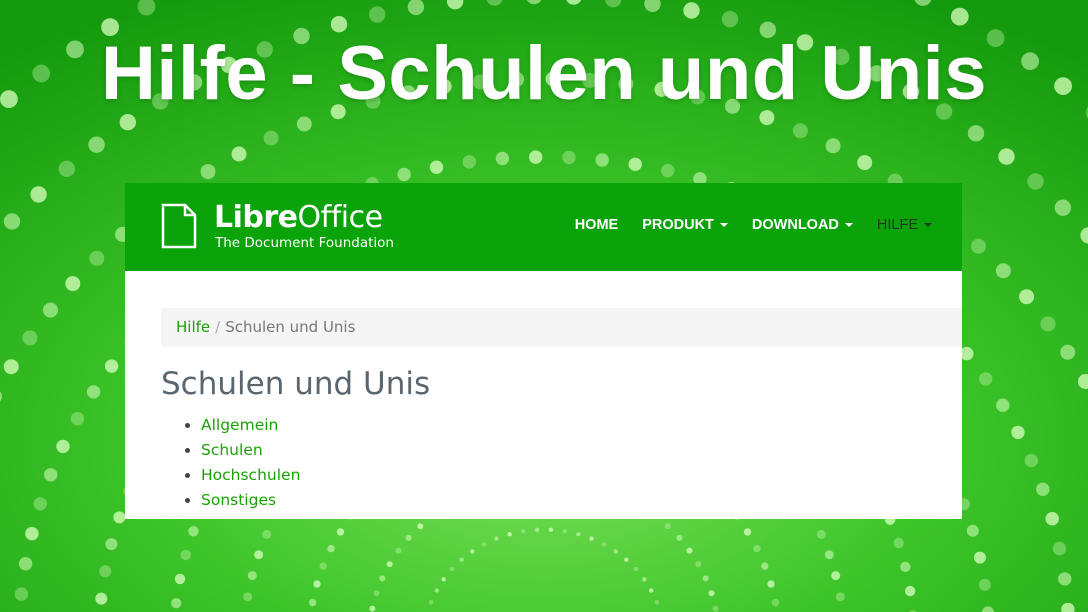 This screenshot has width=1088, height=612. I want to click on nav-item-hilfe: HILFE, so click(904, 225).